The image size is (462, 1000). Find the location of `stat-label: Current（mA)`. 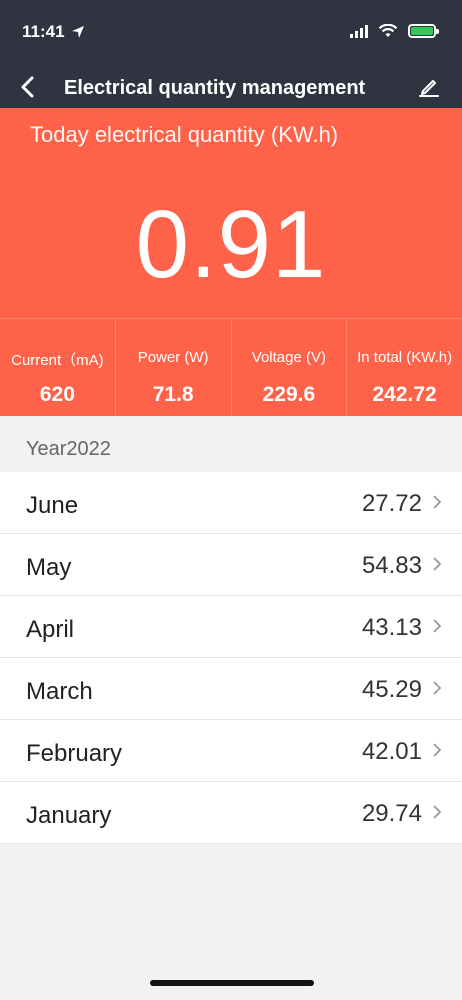

stat-label: Current（mA) is located at coordinates (57, 360).